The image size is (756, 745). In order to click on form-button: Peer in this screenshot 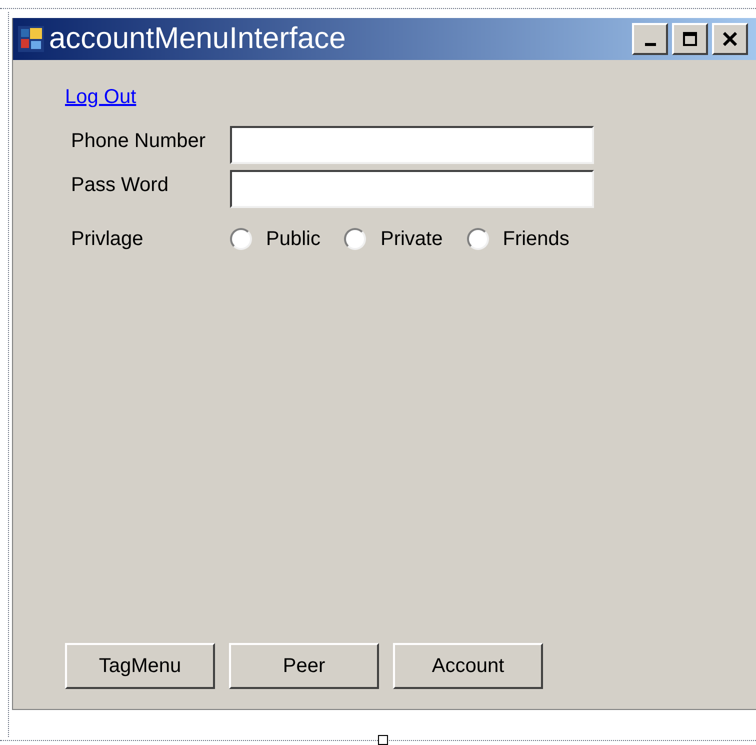, I will do `click(304, 666)`.